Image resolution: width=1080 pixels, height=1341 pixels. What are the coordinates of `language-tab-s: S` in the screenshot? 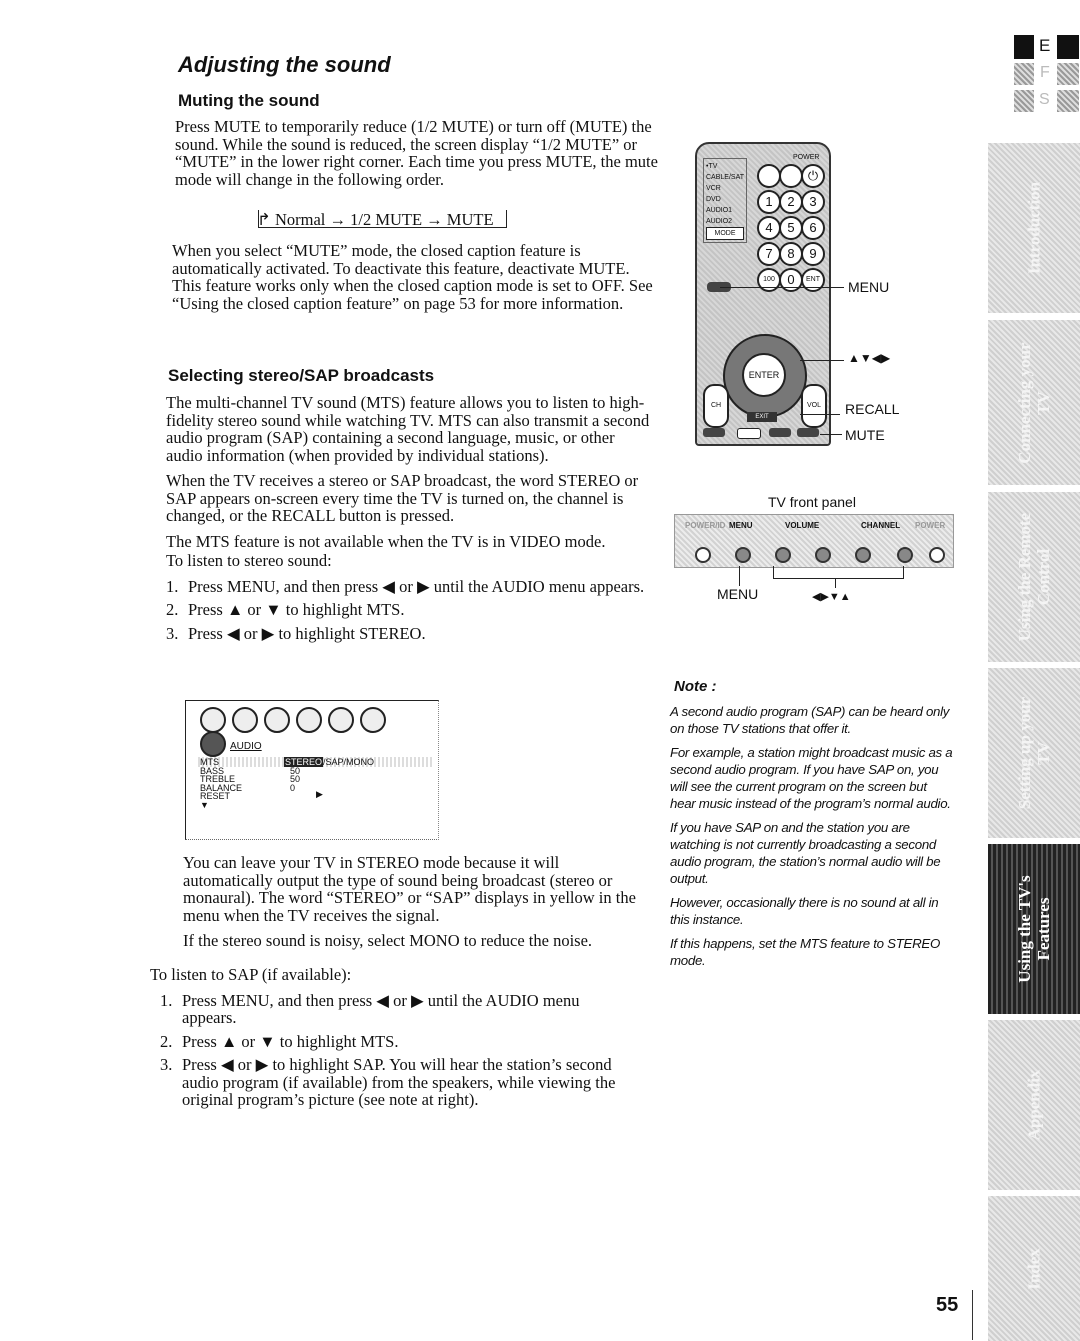 It's located at (1044, 100).